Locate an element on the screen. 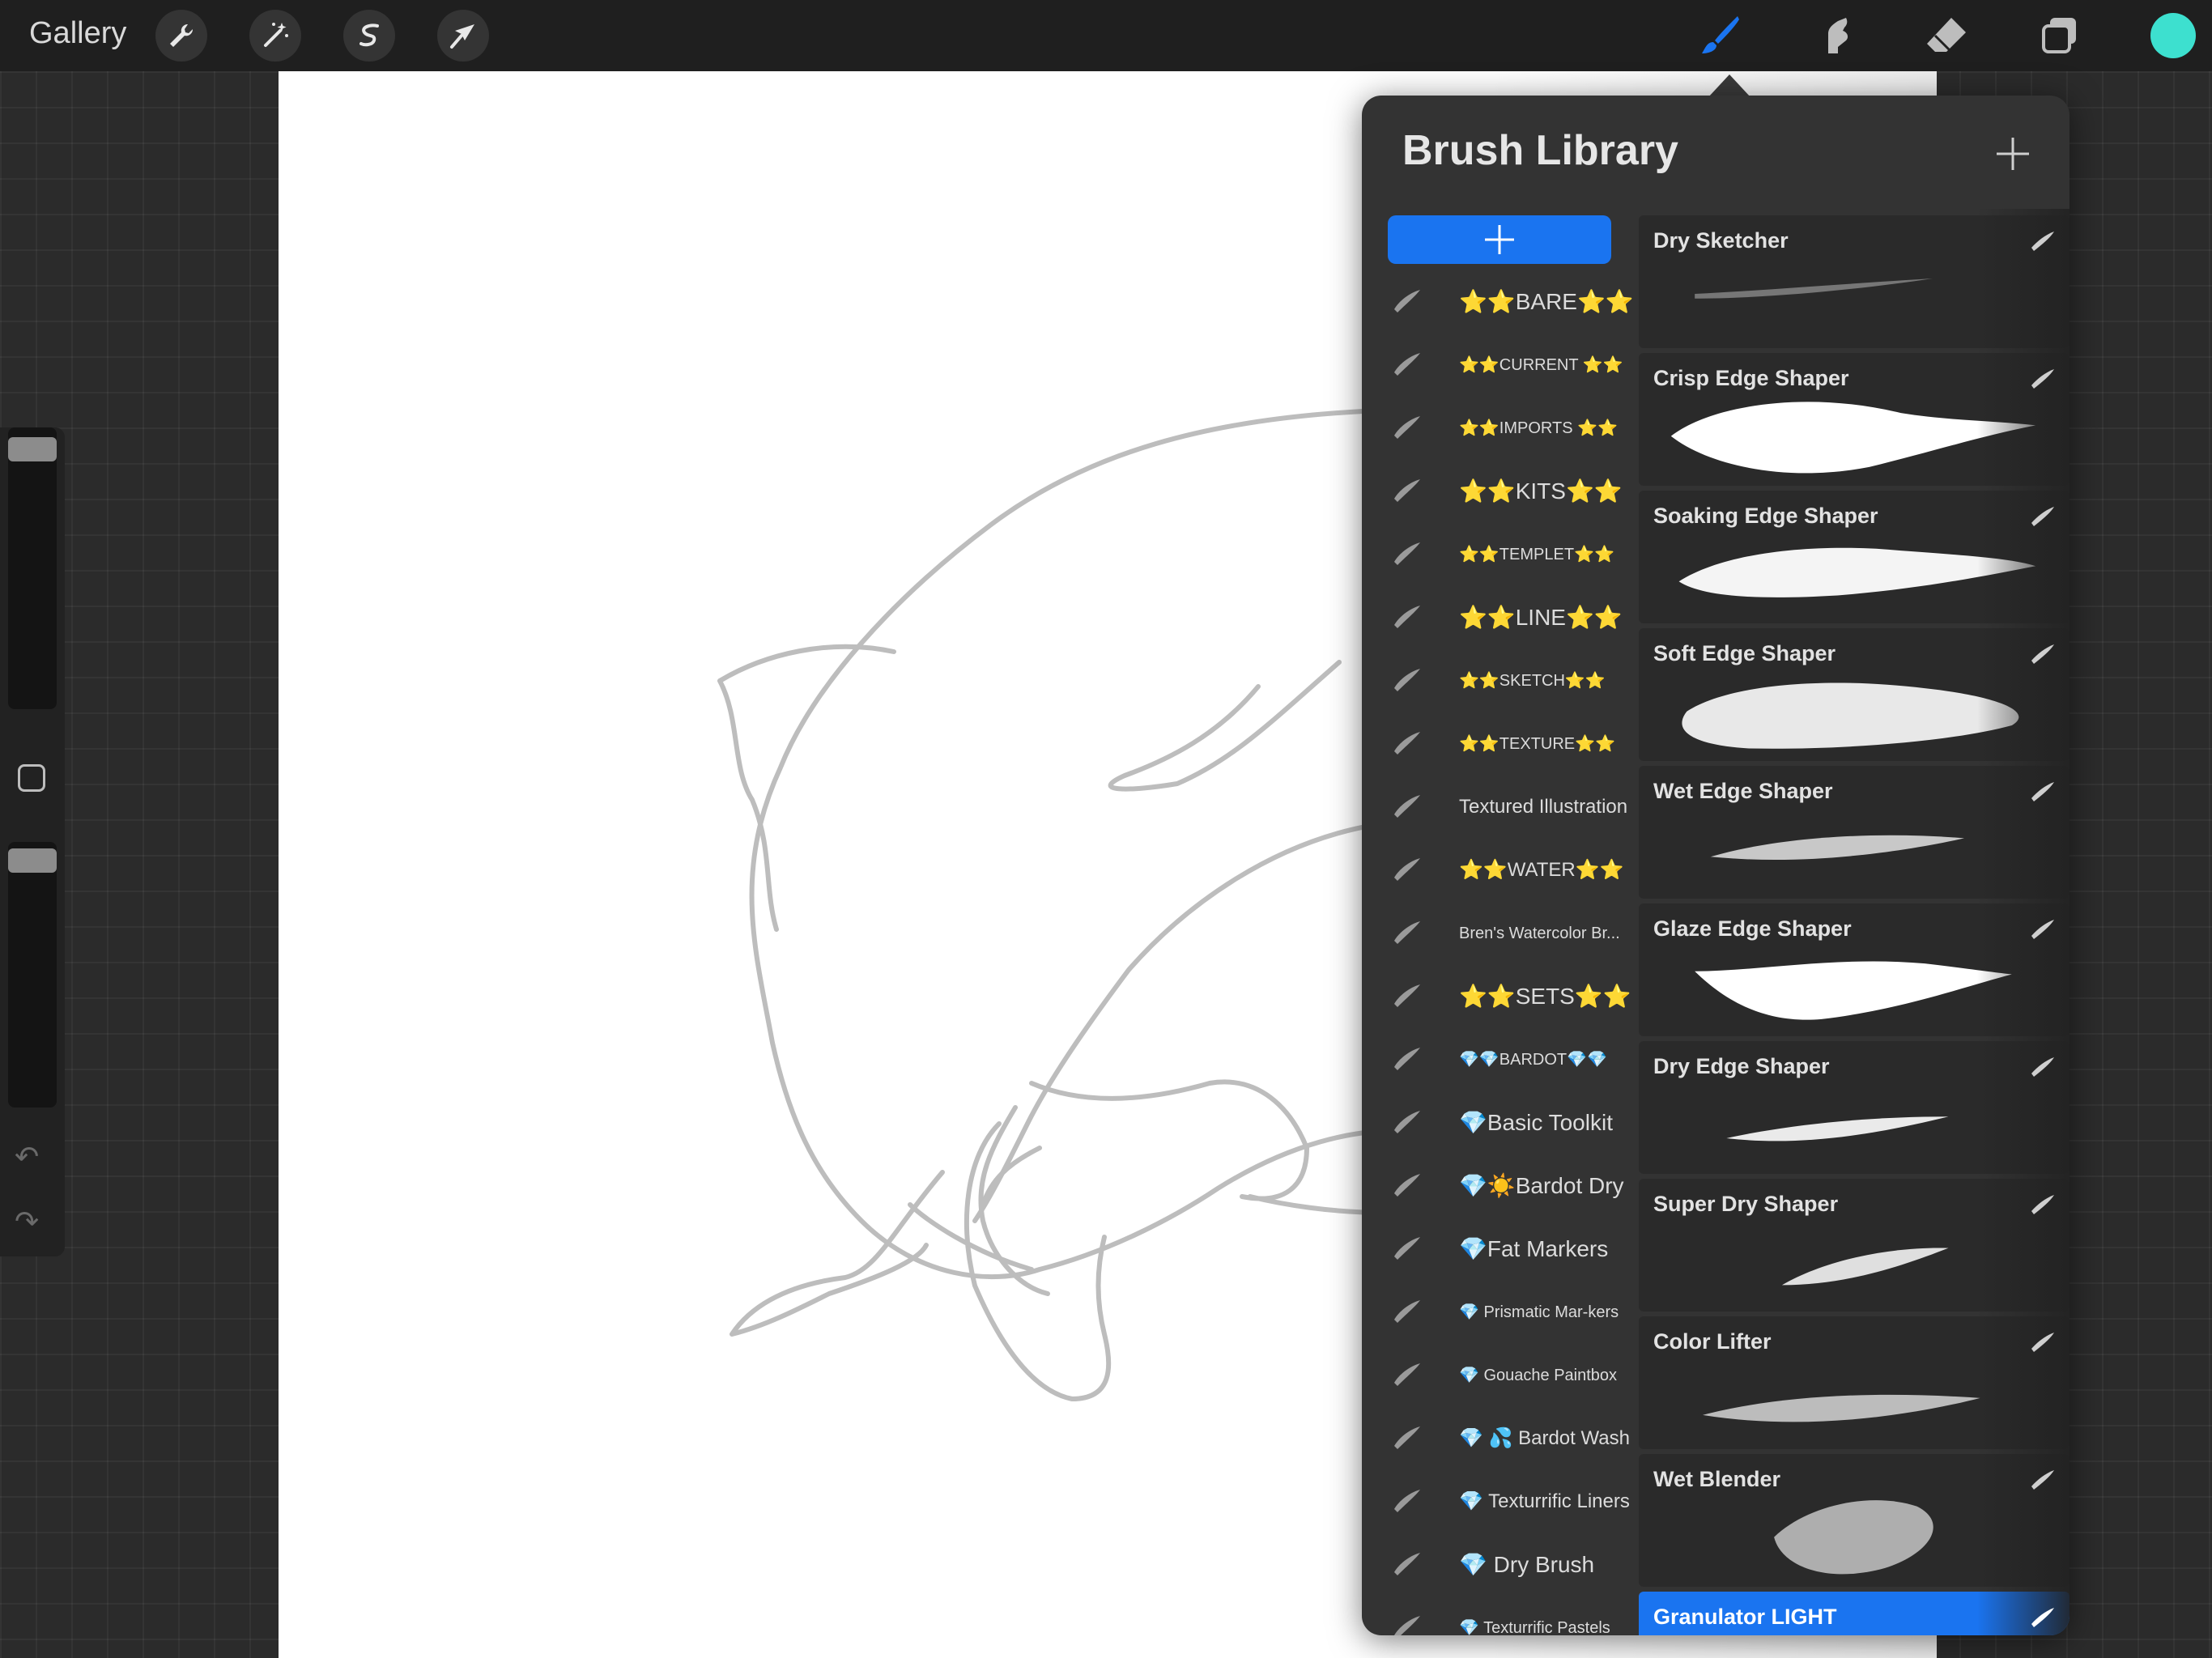  brush-set-item: ⭐⭐IMPORTS ⭐⭐ is located at coordinates (1499, 428).